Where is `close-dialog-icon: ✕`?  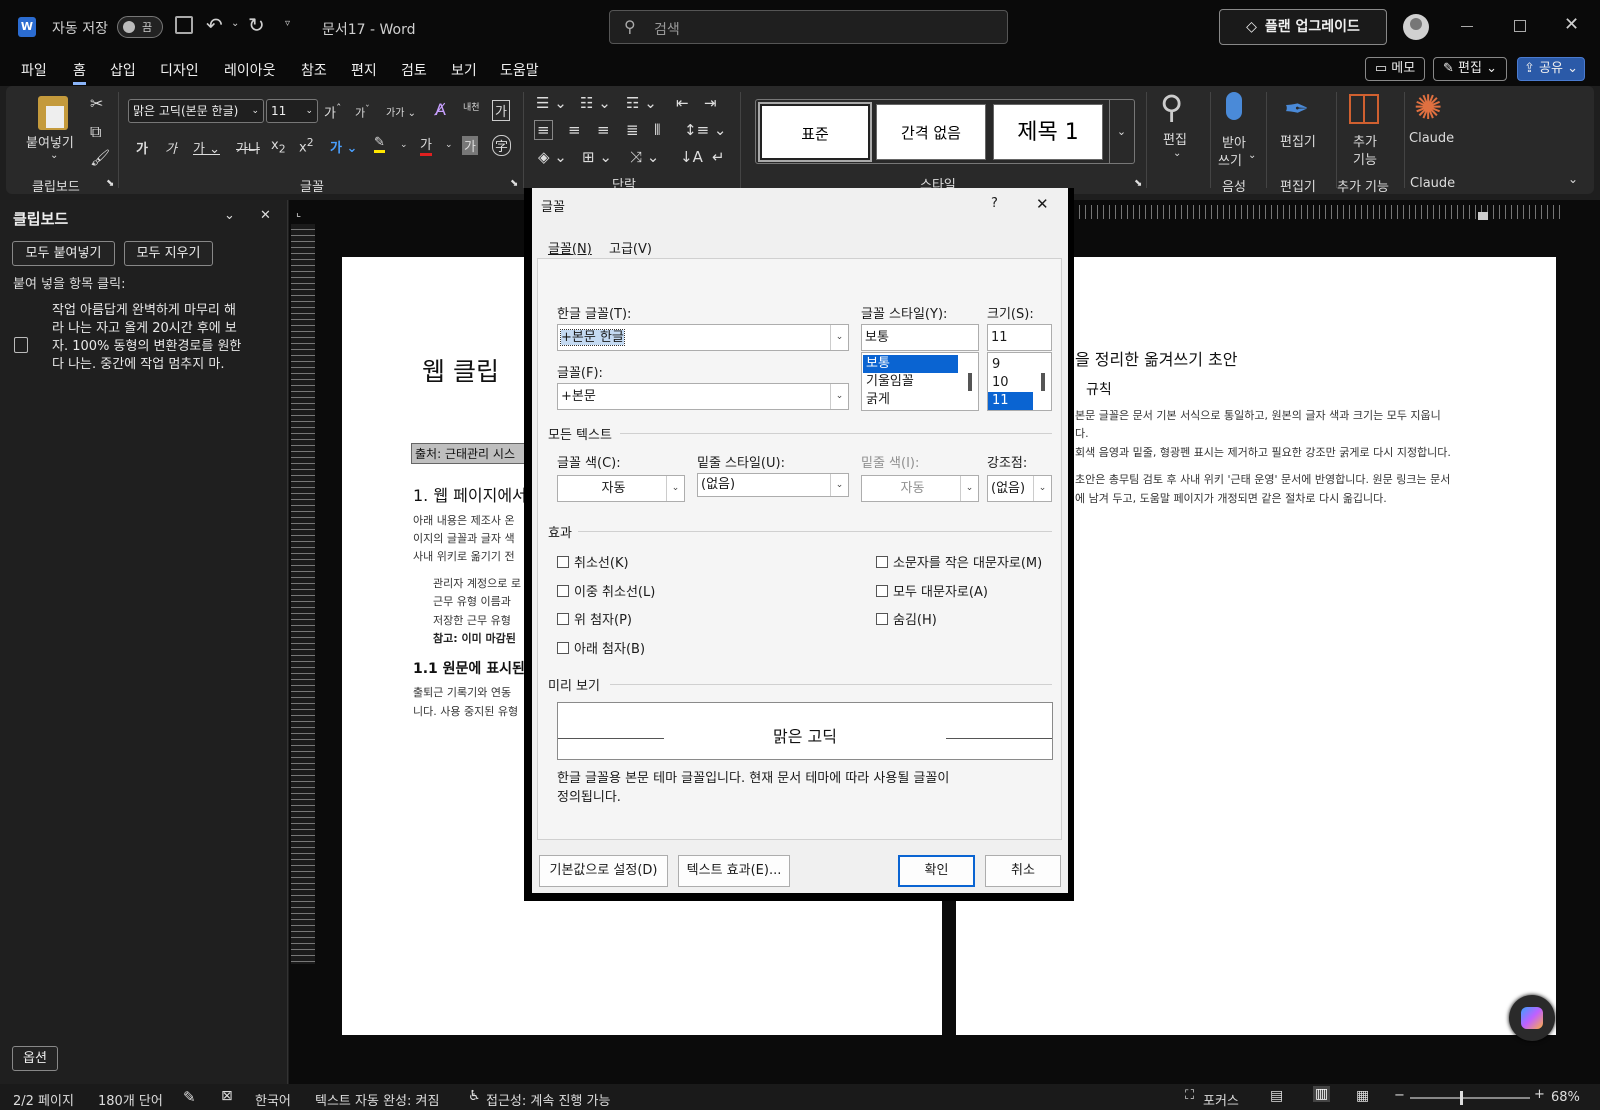 close-dialog-icon: ✕ is located at coordinates (1042, 204).